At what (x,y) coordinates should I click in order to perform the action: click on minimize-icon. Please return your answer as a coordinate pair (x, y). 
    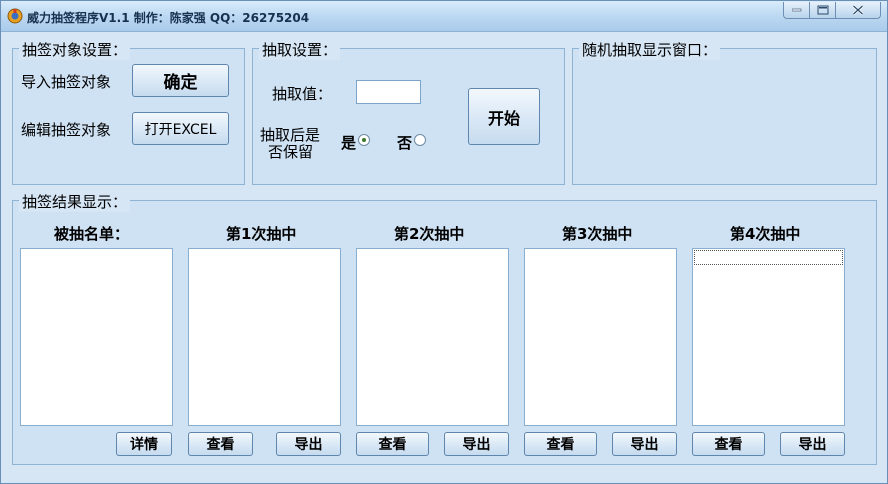
    Looking at the image, I should click on (796, 10).